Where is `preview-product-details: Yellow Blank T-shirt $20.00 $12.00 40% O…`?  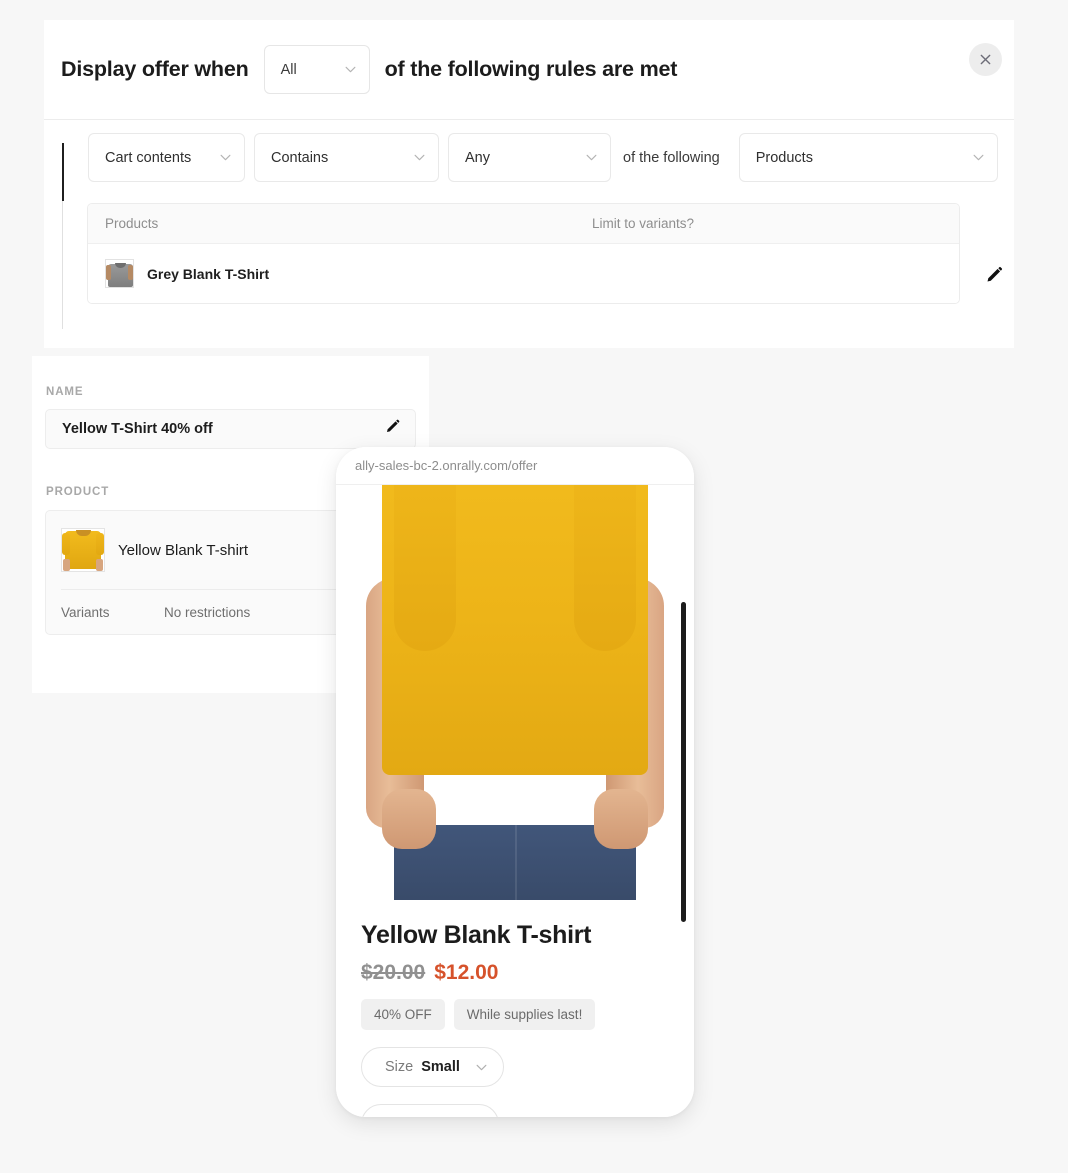
preview-product-details: Yellow Blank T-shirt $20.00 $12.00 40% O… is located at coordinates (515, 1008).